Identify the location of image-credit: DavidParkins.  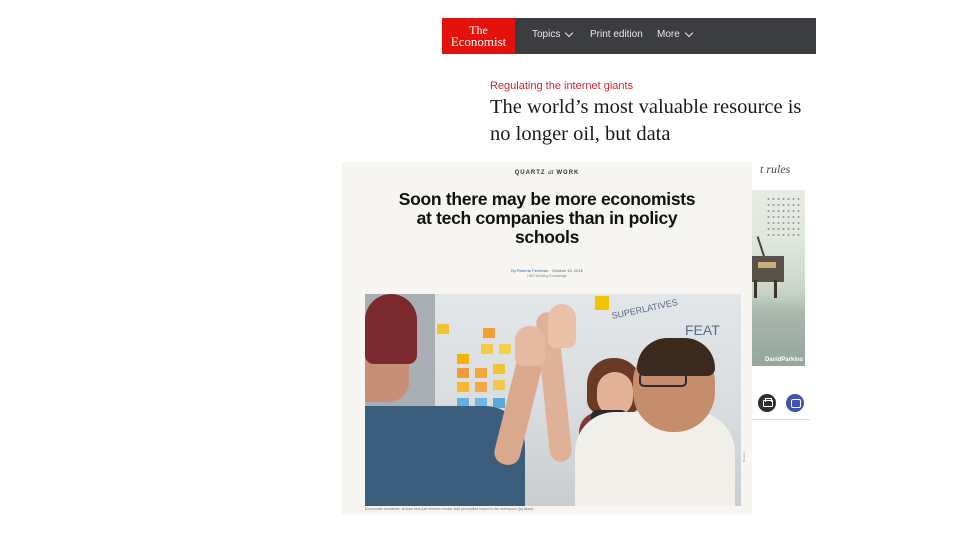
(783, 360).